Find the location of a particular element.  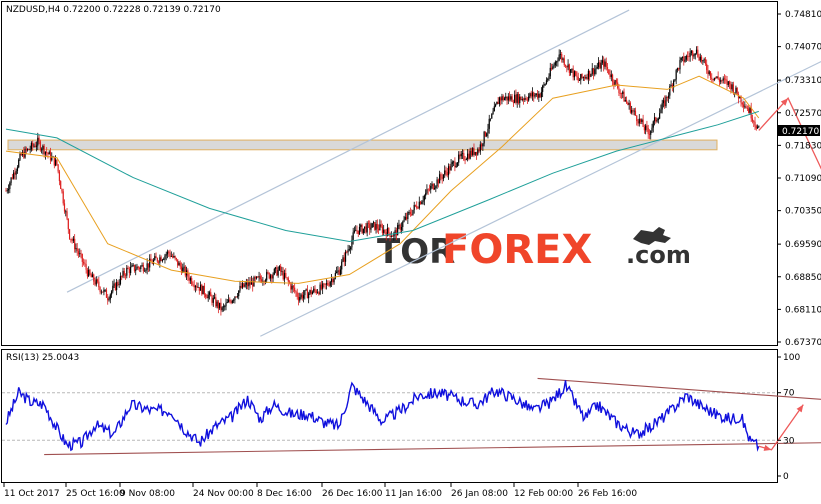

time-tick-label: 26 Dec 16:00 is located at coordinates (352, 494).